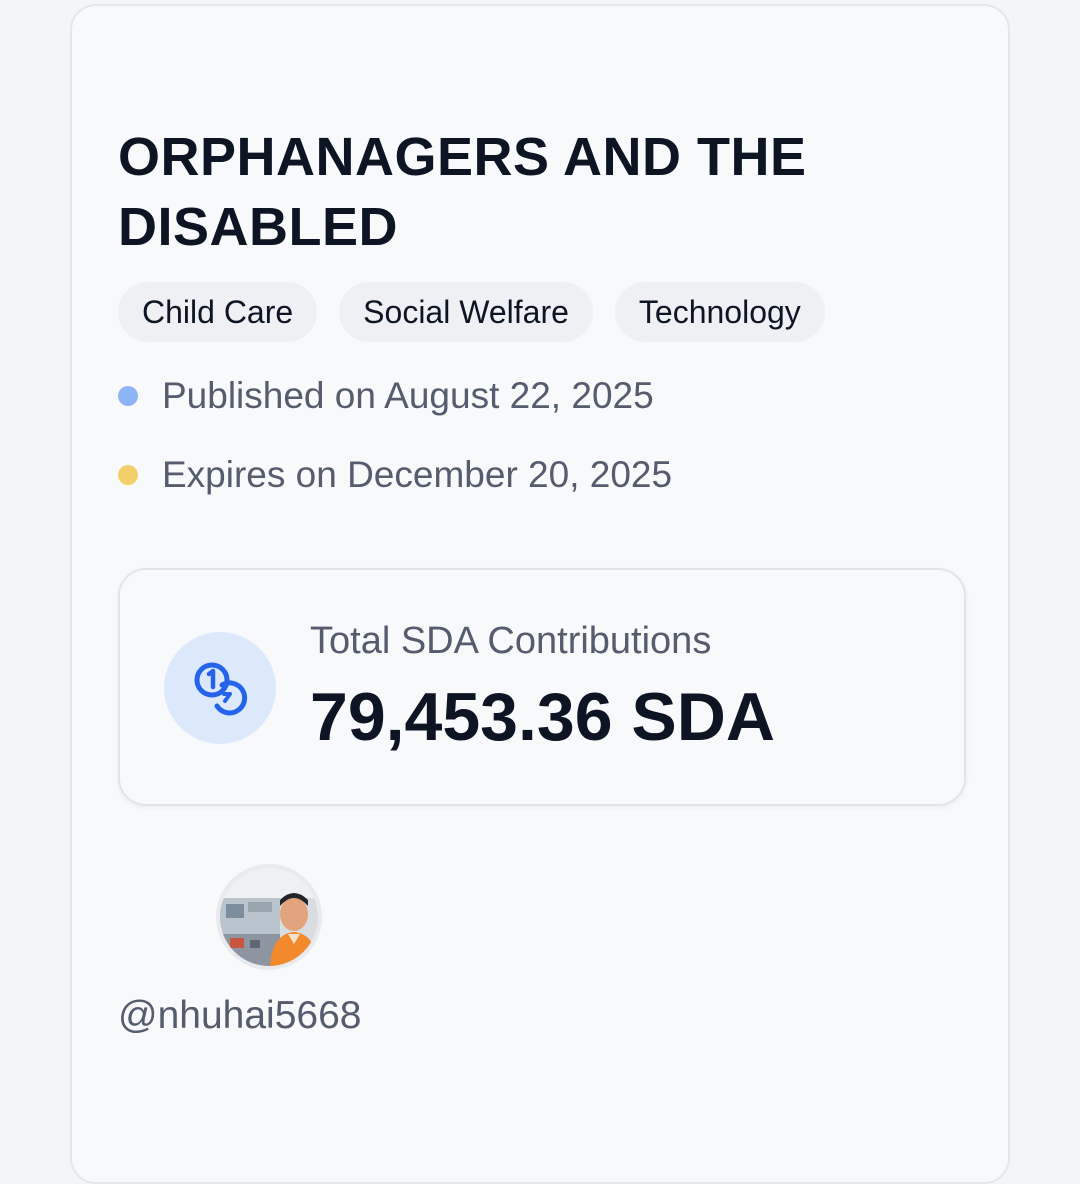  What do you see at coordinates (218, 312) in the screenshot?
I see `tag-child-care: Child Care` at bounding box center [218, 312].